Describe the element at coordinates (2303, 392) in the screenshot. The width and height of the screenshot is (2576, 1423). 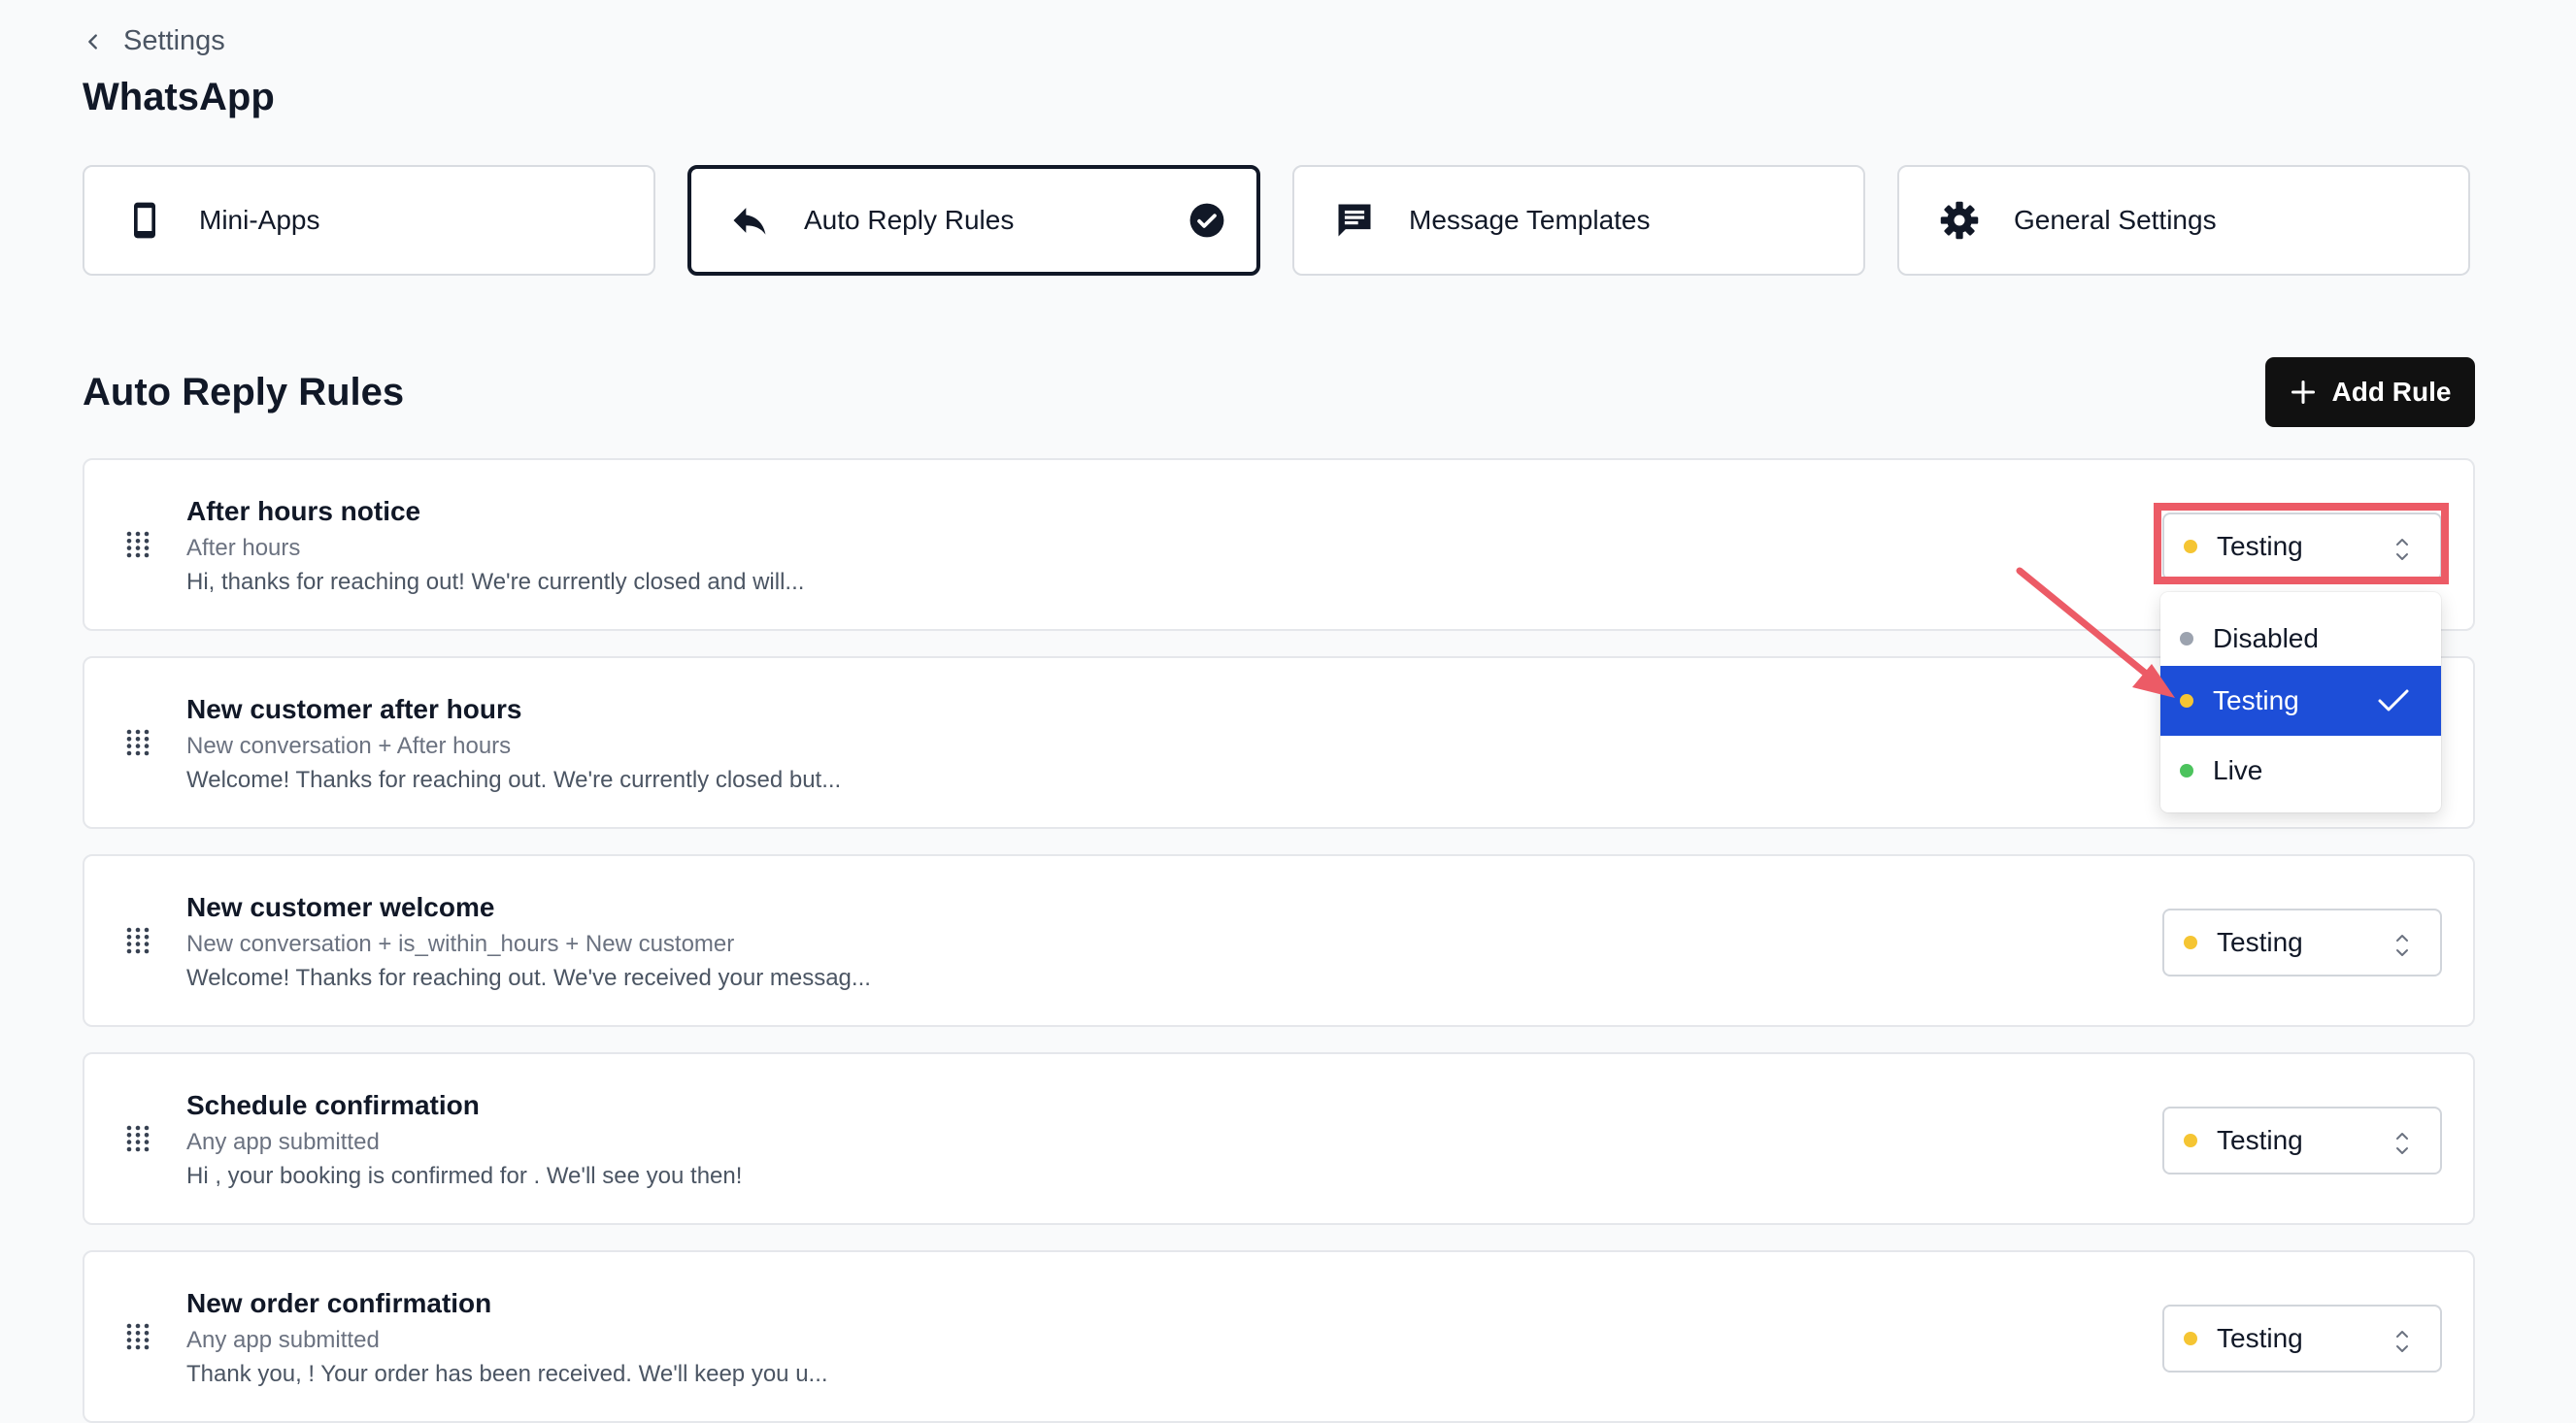
I see `plus-icon` at that location.